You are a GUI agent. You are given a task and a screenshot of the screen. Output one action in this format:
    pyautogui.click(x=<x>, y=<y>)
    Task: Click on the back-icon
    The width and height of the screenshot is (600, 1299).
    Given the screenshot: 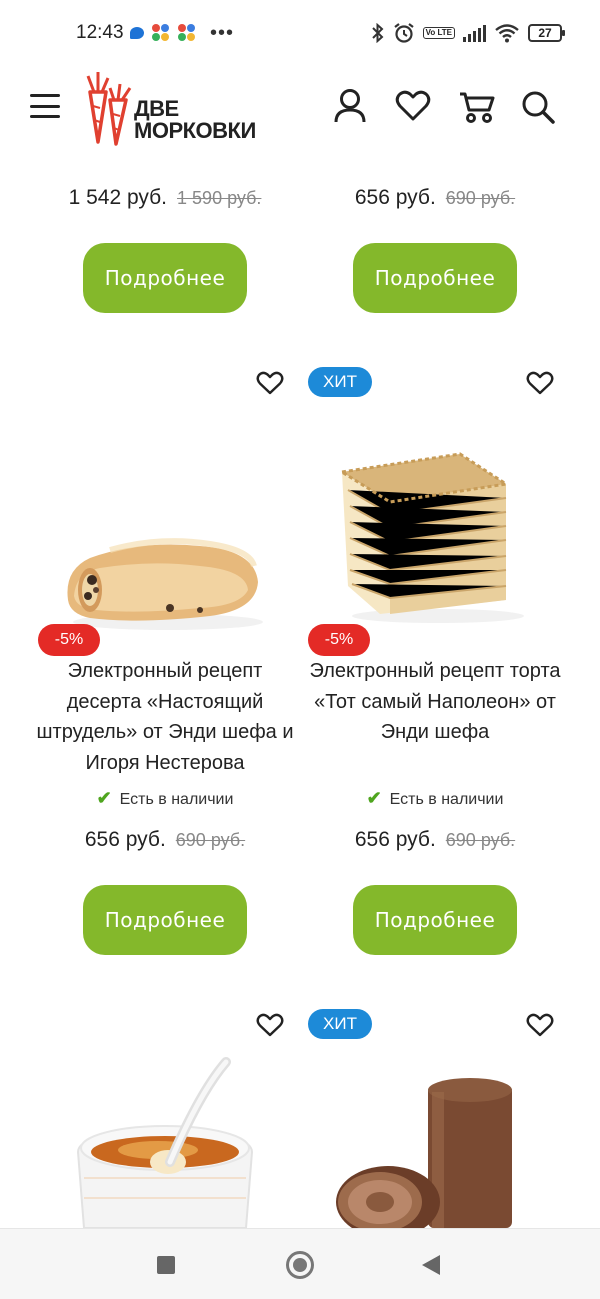 What is the action you would take?
    pyautogui.click(x=431, y=1265)
    